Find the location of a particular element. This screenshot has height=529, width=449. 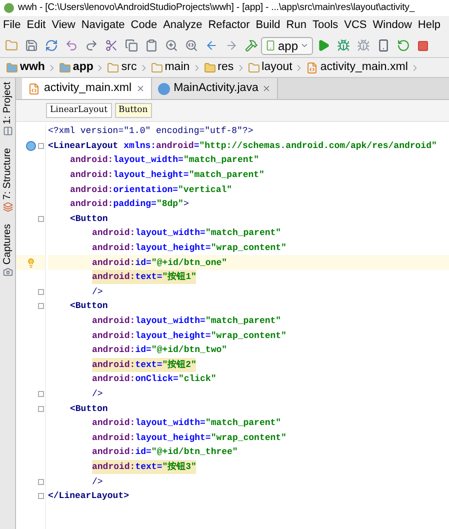

menu-item: Edit is located at coordinates (36, 25).